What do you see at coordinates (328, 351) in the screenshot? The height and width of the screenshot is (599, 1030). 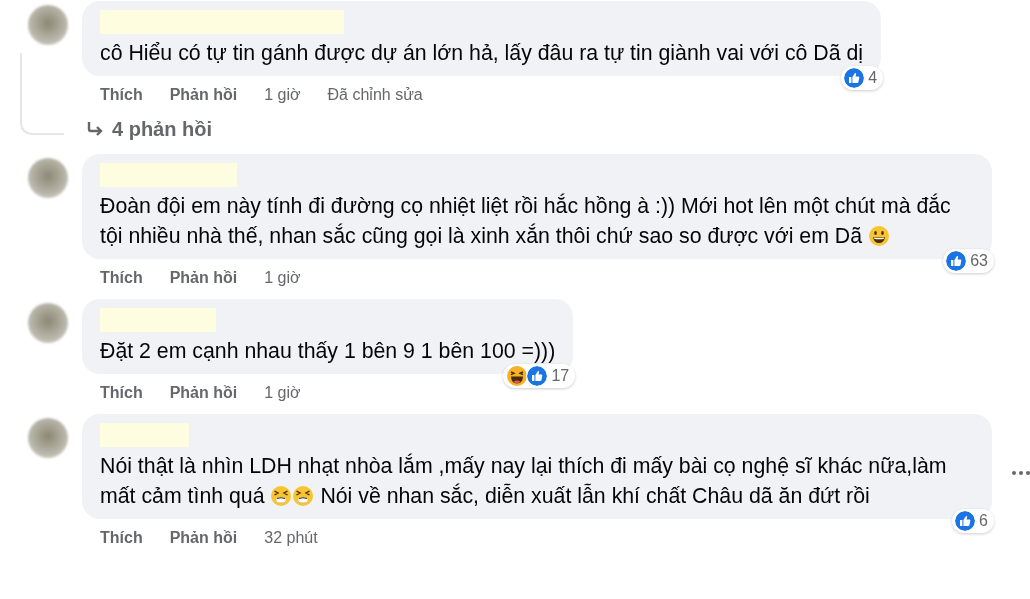 I see `comment-text: Đặt 2 em cạnh nhau thấy 1 bên 9 1 bên 100 =)))` at bounding box center [328, 351].